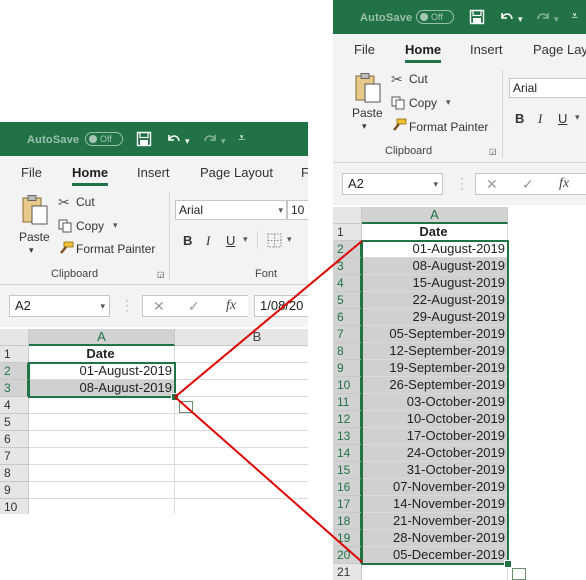 The width and height of the screenshot is (586, 580). I want to click on callout-line-top, so click(268, 319).